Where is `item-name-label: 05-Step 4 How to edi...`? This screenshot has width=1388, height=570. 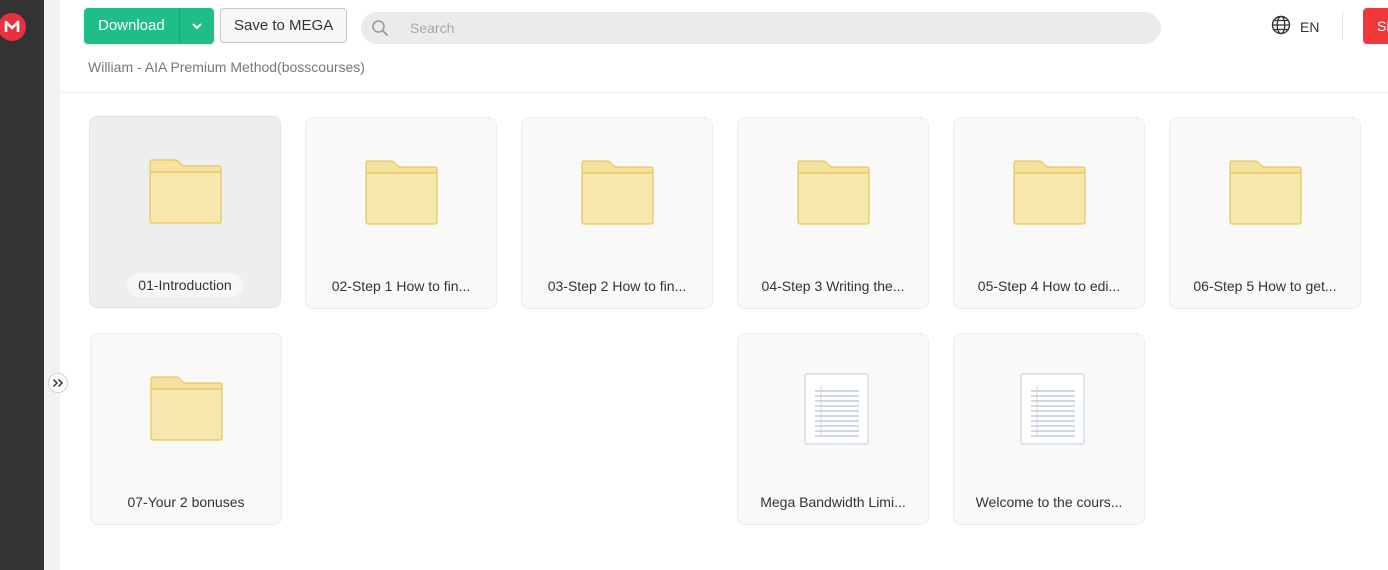 item-name-label: 05-Step 4 How to edi... is located at coordinates (1049, 286).